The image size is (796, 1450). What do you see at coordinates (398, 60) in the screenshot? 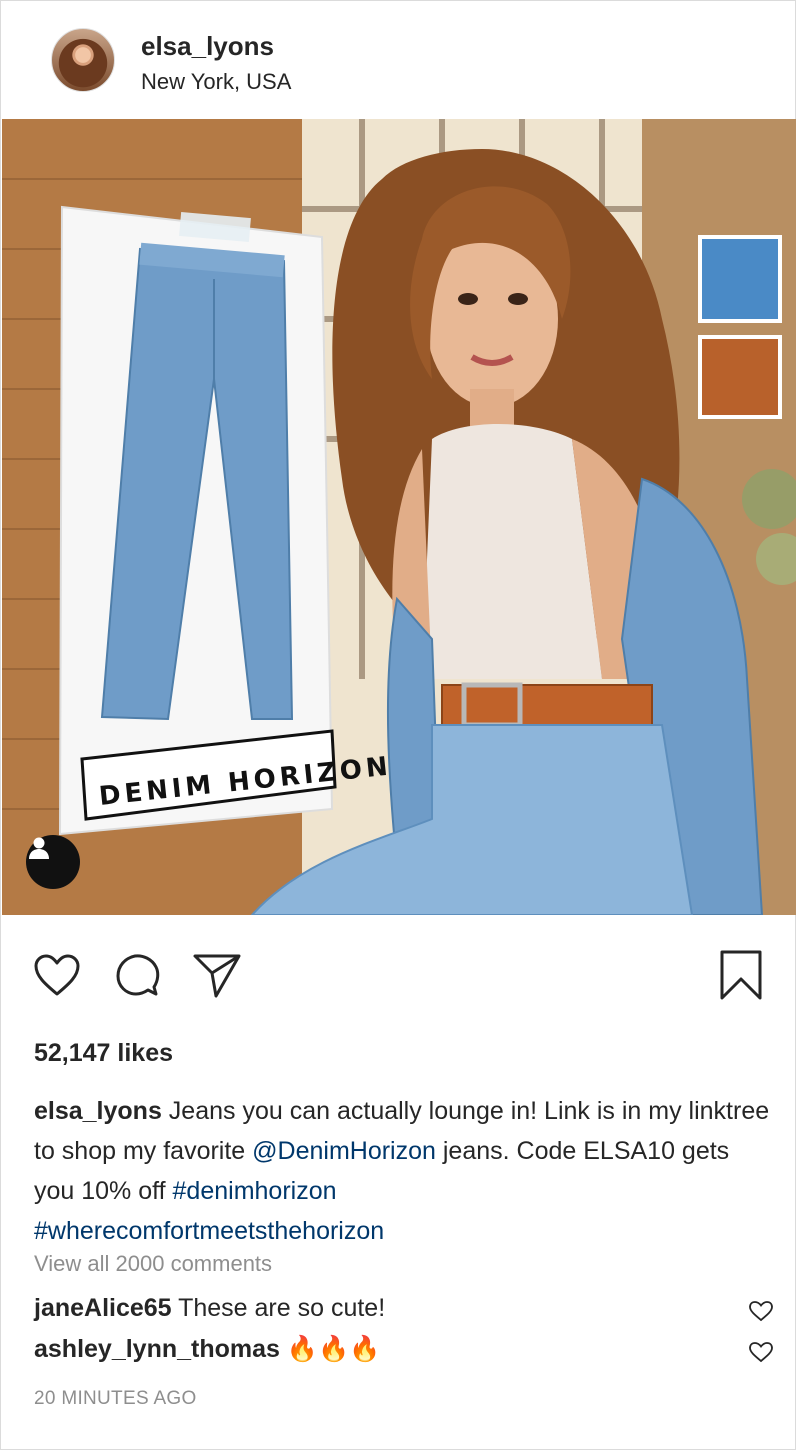
I see `post-header: elsa_lyons New York, USA` at bounding box center [398, 60].